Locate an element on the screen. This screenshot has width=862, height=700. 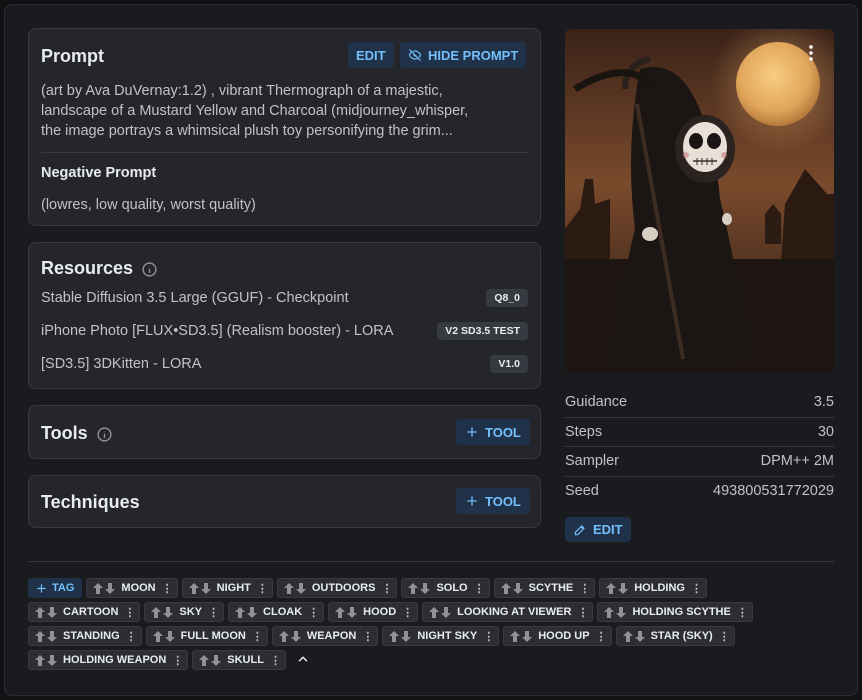
tag-label: HOOD is located at coordinates (379, 612).